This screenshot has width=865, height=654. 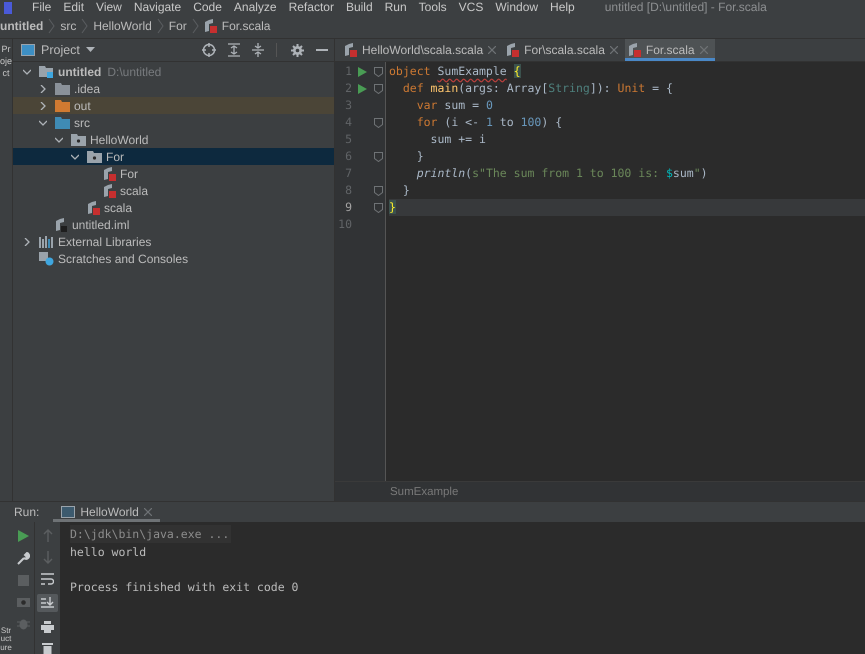 I want to click on tree-item-label: External Libraries, so click(x=105, y=241).